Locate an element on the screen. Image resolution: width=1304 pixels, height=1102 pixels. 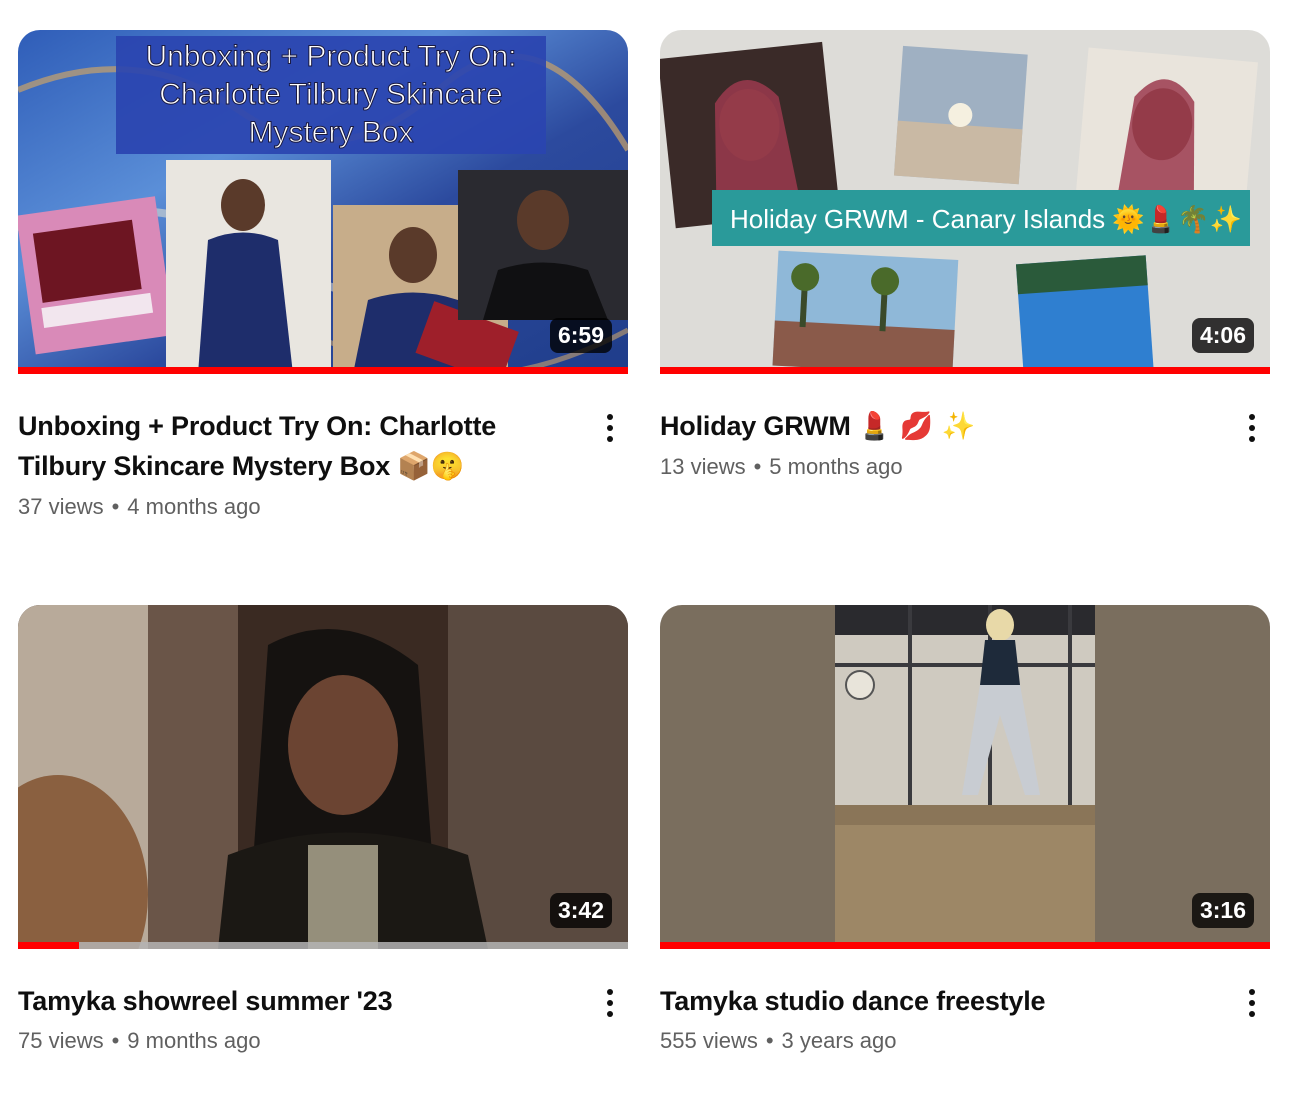
title-emoji: 💄 💋 ✨ is located at coordinates (916, 426).